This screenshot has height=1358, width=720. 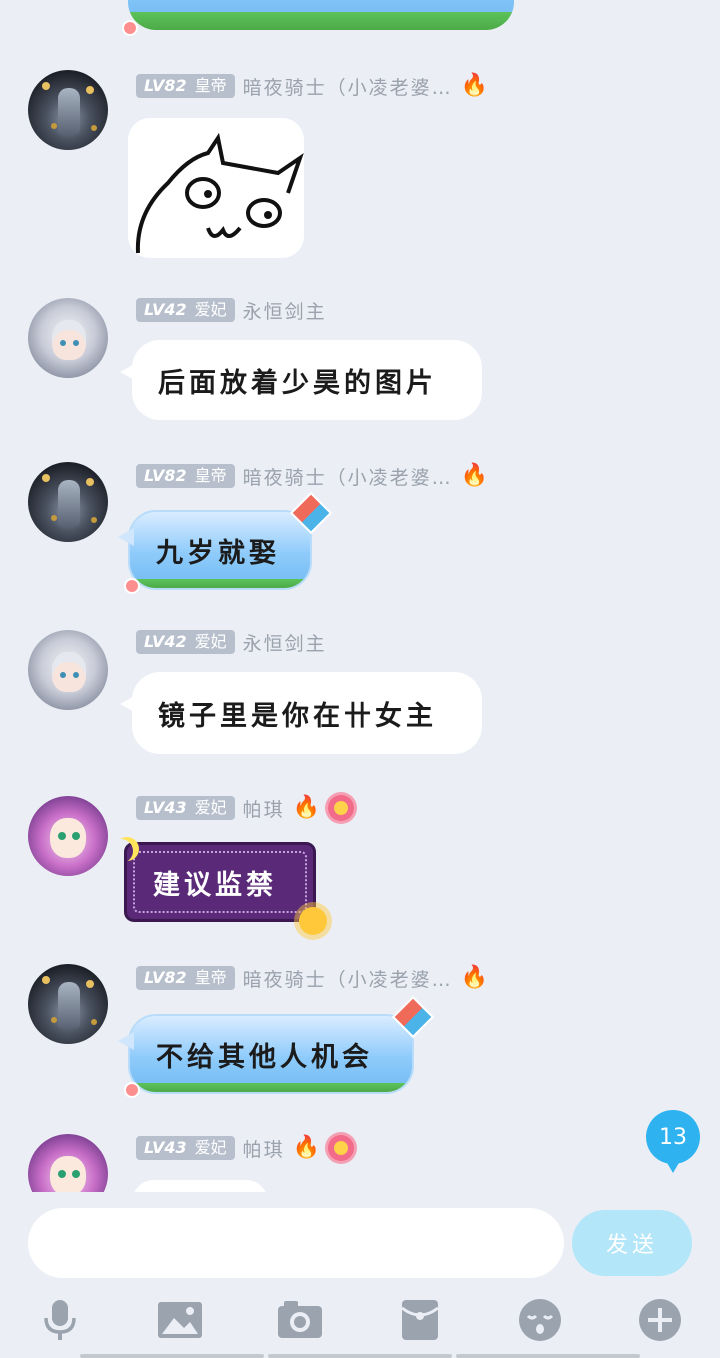 I want to click on message-text: 不给其他人机会, so click(x=264, y=1057).